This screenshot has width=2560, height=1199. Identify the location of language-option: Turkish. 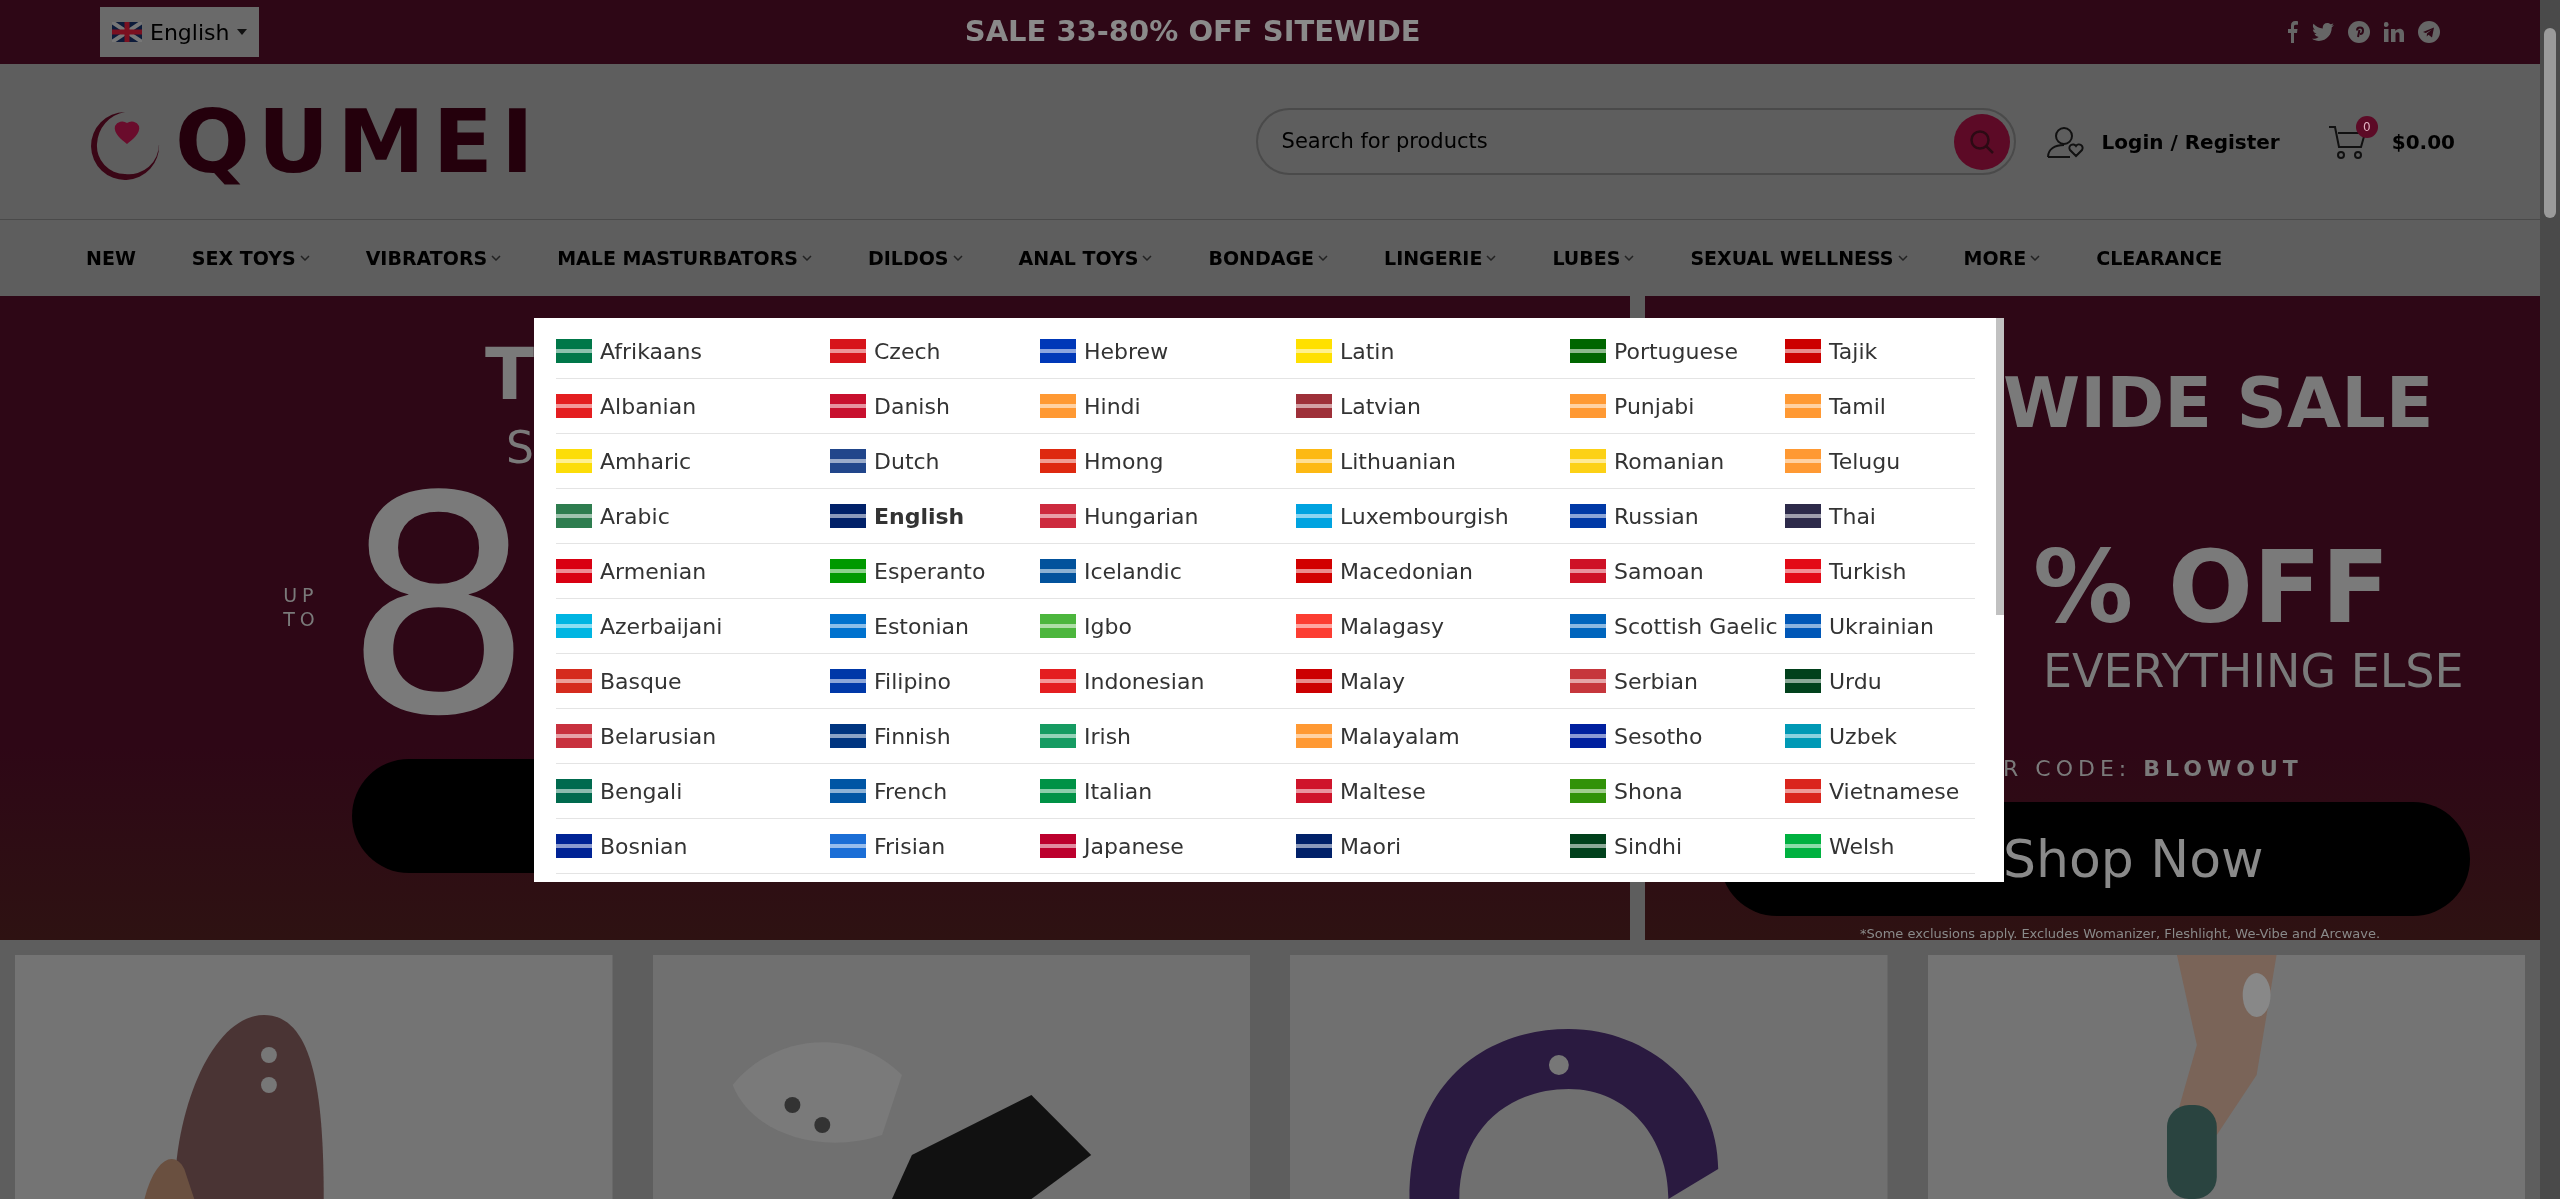
(1880, 571).